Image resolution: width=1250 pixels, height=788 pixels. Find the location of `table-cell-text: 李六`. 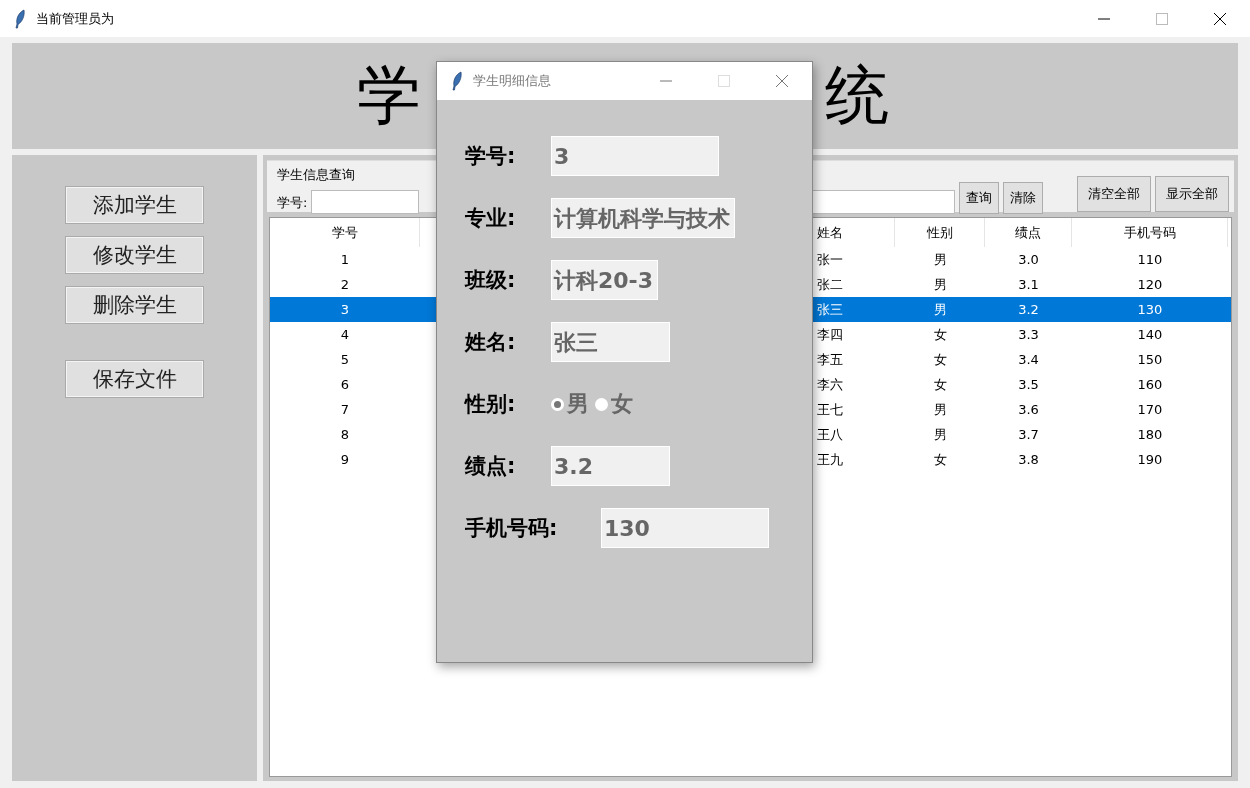

table-cell-text: 李六 is located at coordinates (830, 384).